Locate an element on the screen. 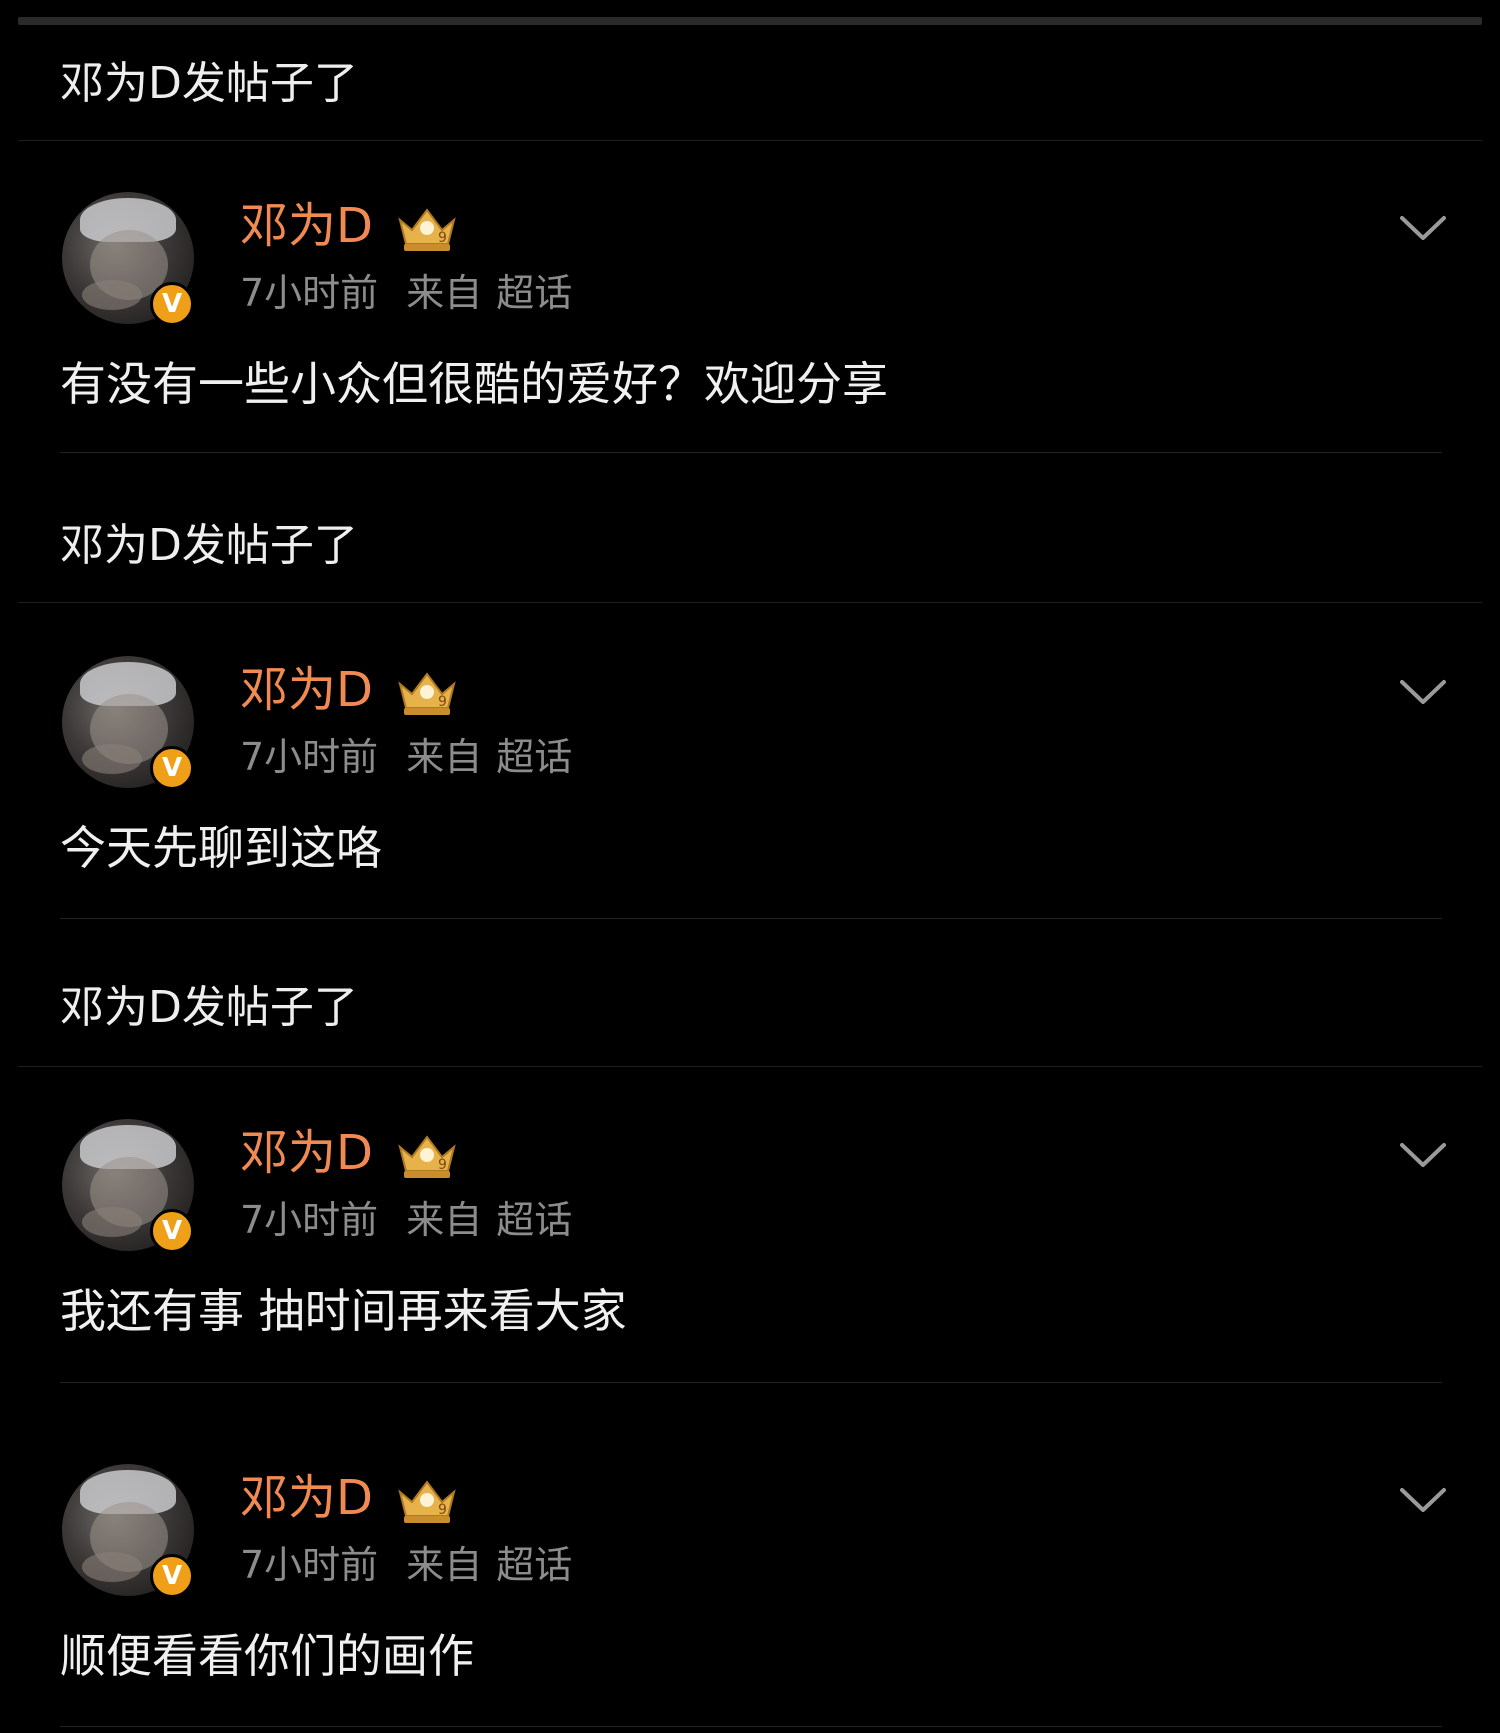  post-text: 有没有一些小众但很酷的爱好？欢迎分享 is located at coordinates (474, 384).